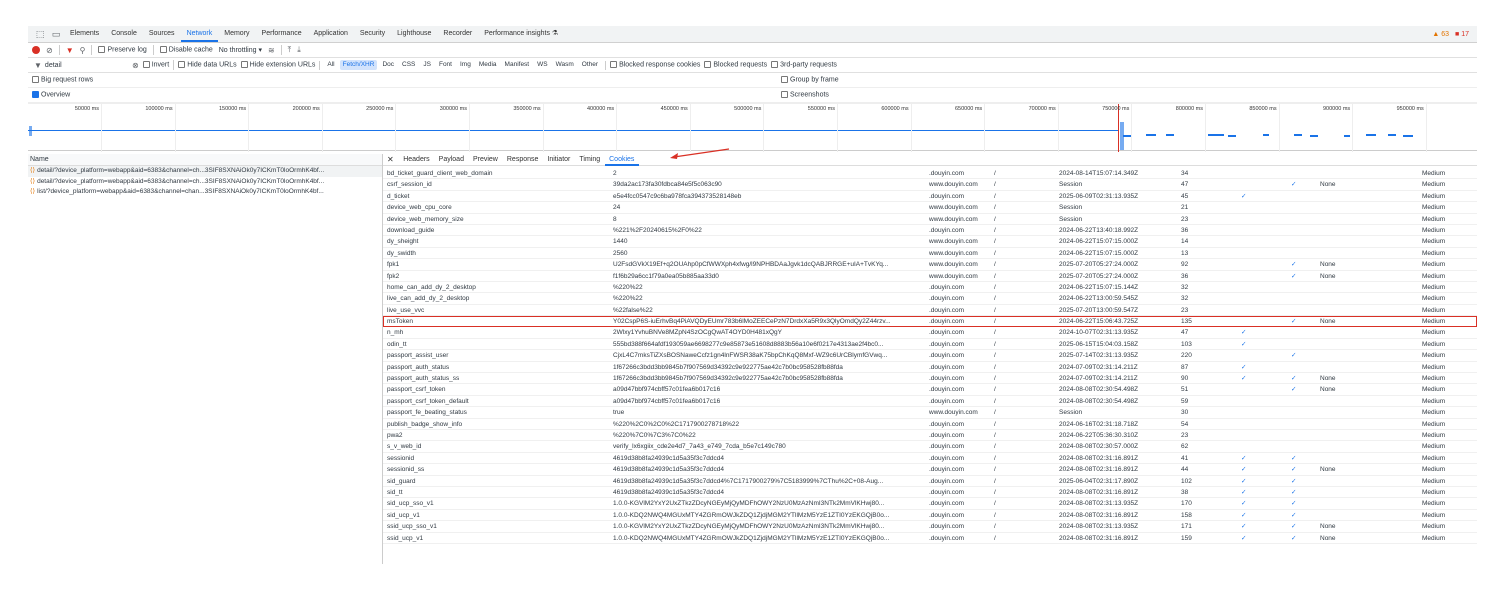 This screenshot has width=1505, height=590. I want to click on big-request-rows-checkbox: Big request rows, so click(62, 80).